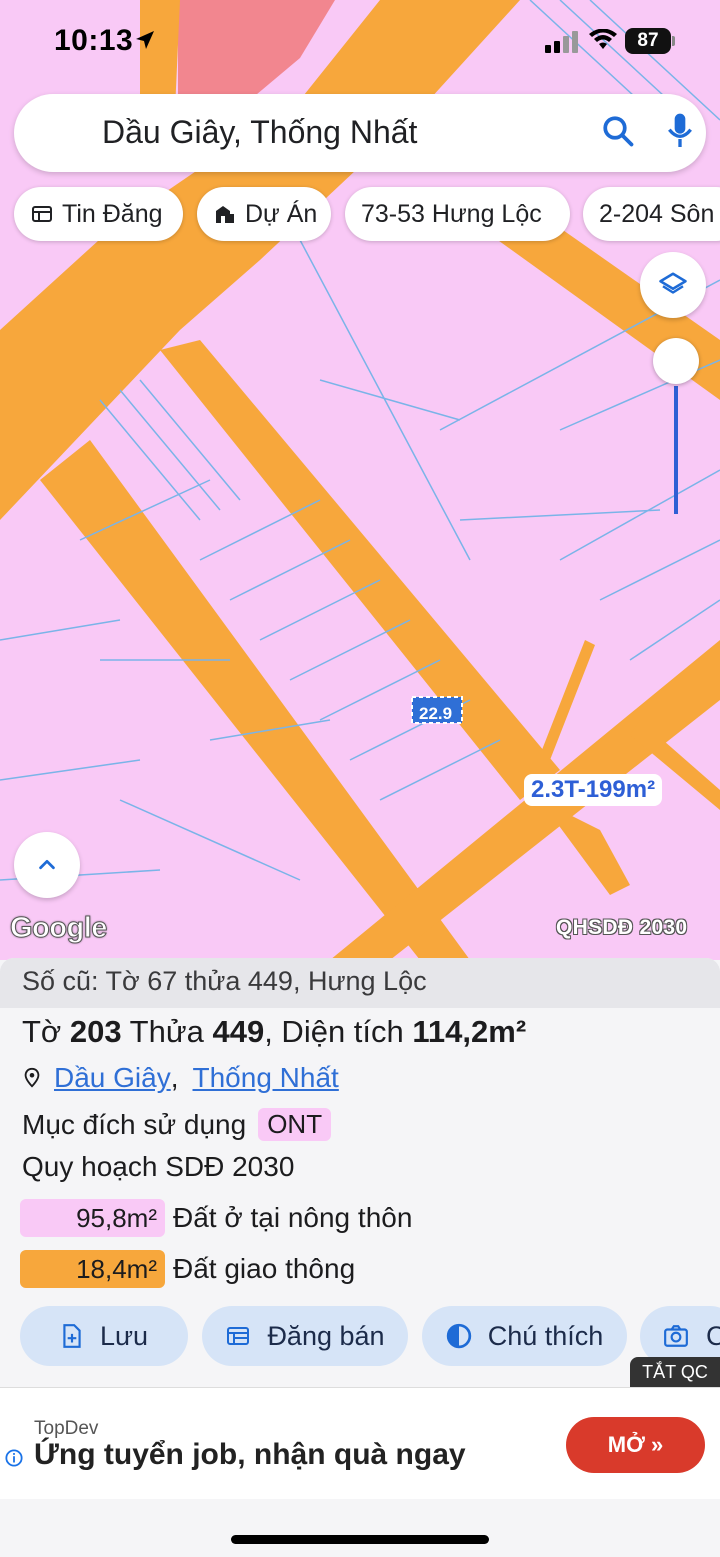  What do you see at coordinates (92, 1269) in the screenshot?
I see `land-use-area: 18,4m²` at bounding box center [92, 1269].